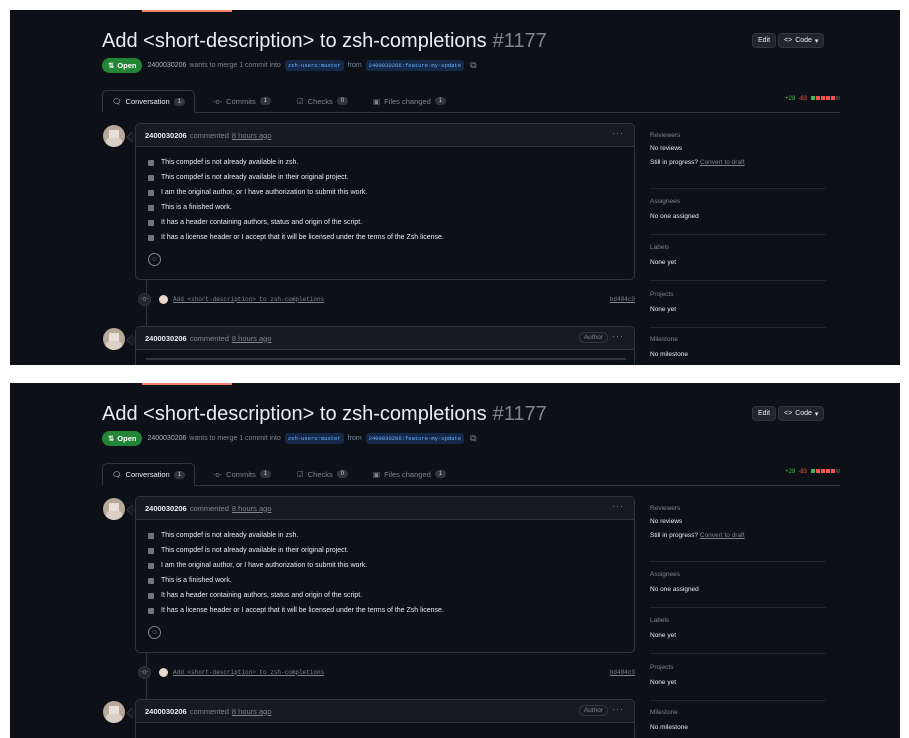 The width and height of the screenshot is (909, 738). What do you see at coordinates (788, 413) in the screenshot?
I see `code-icon: <>` at bounding box center [788, 413].